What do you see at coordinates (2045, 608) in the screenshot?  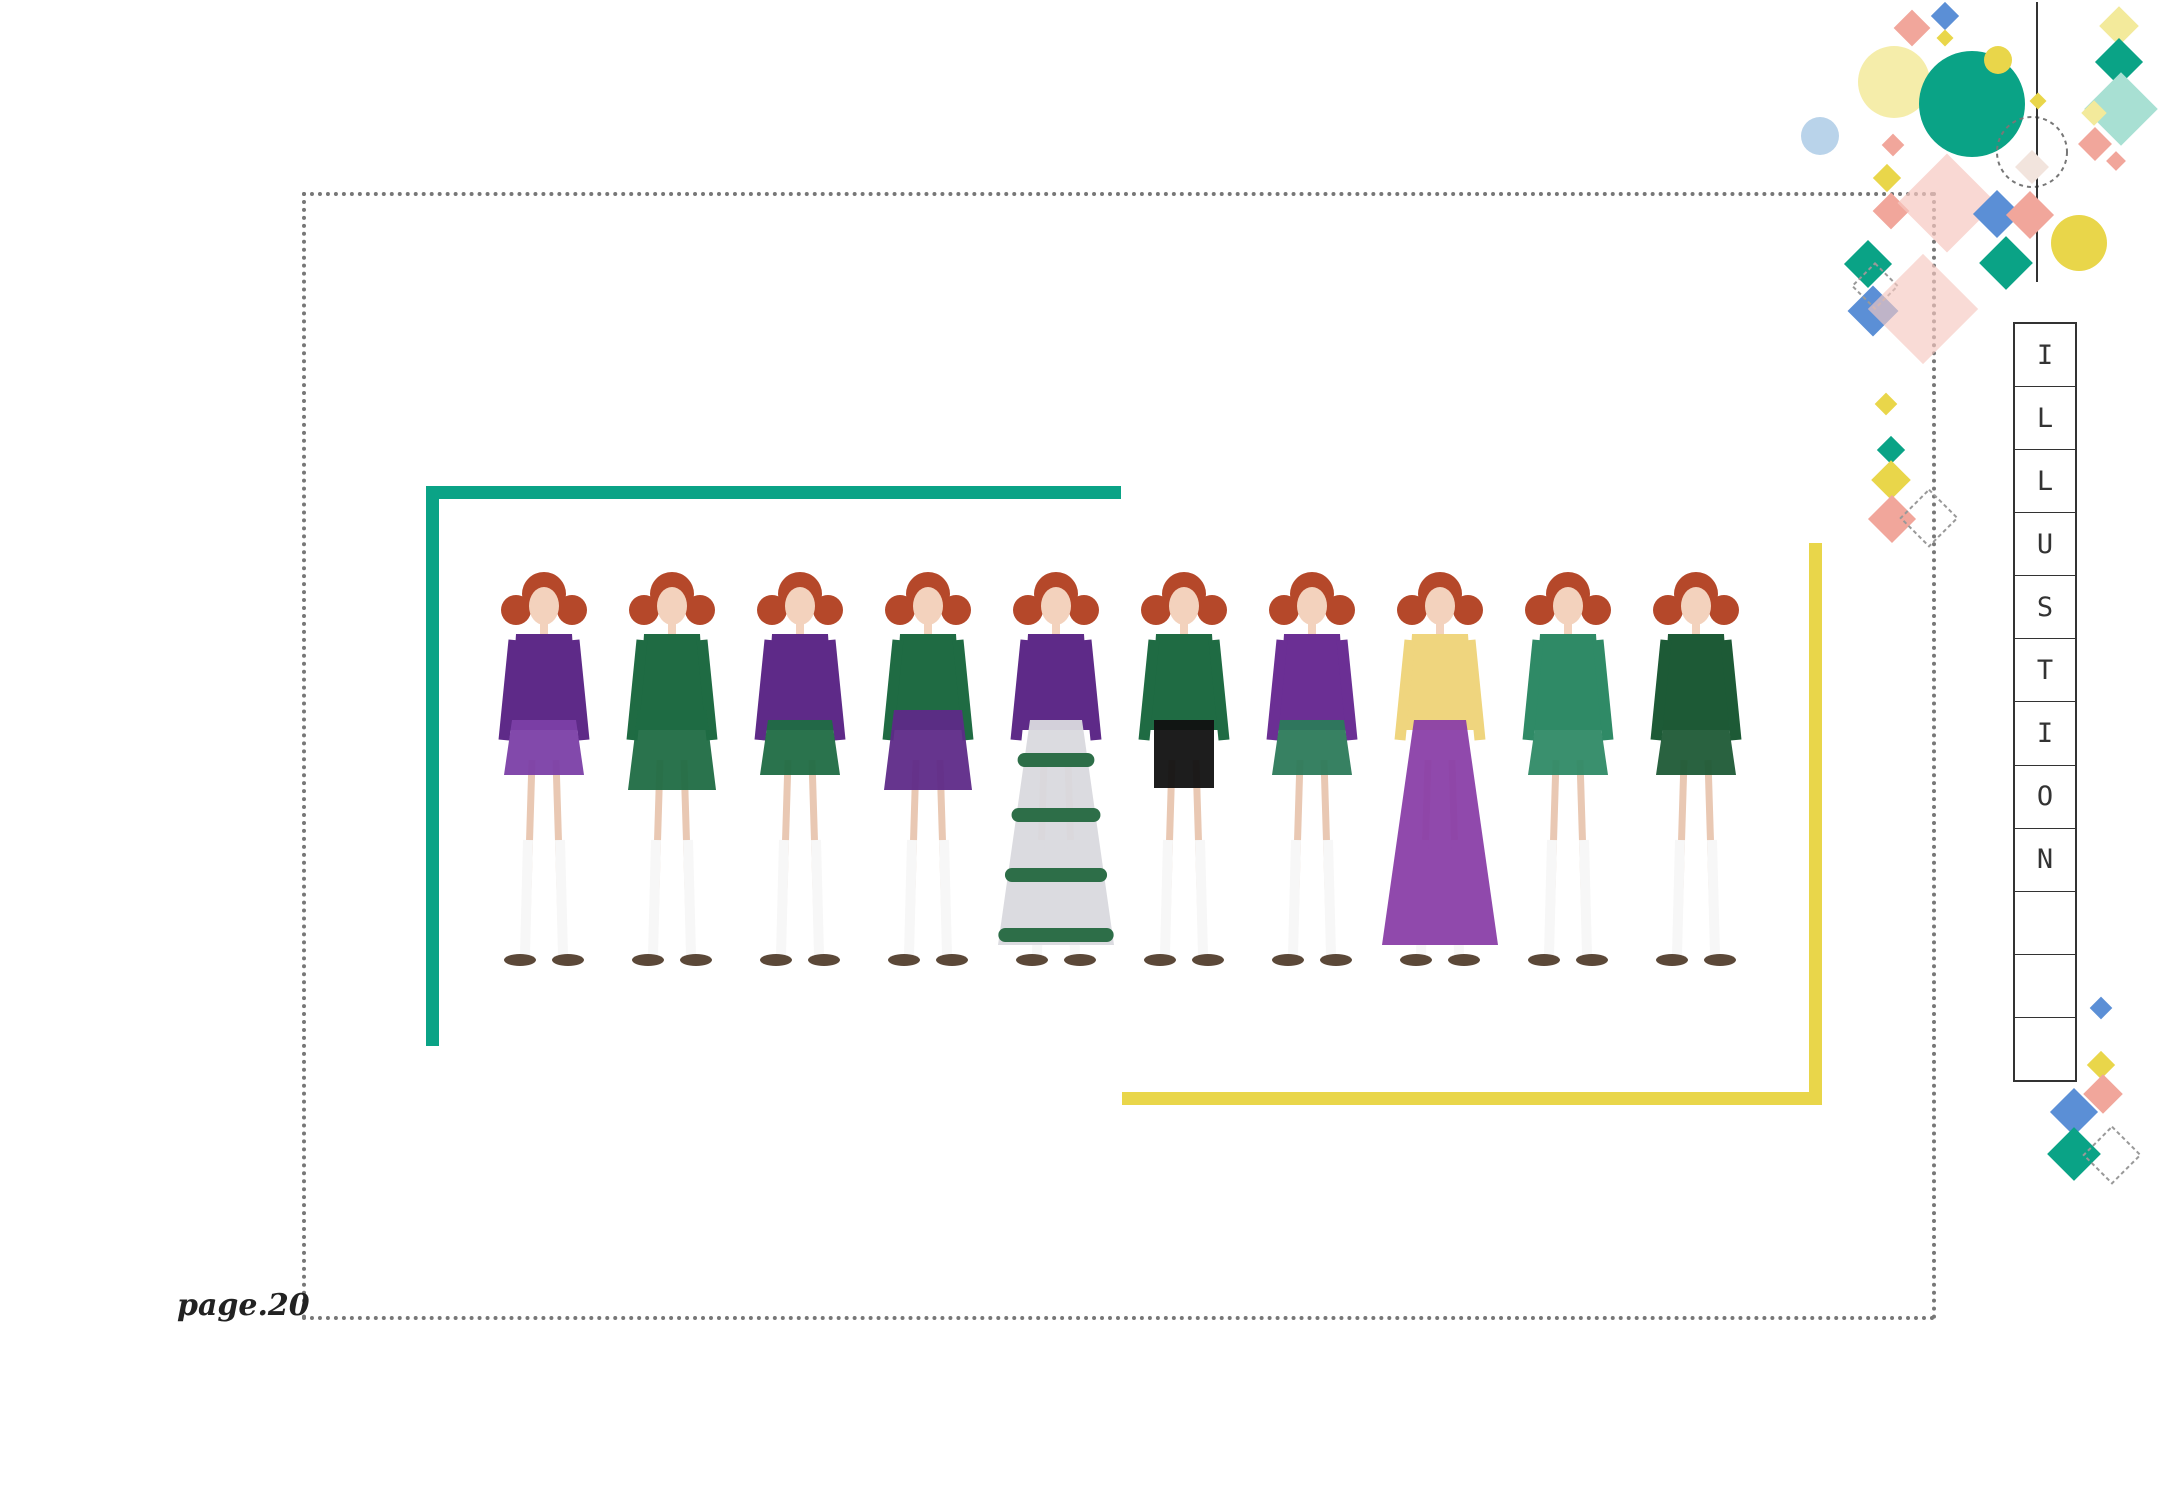 I see `letter-cell: S` at bounding box center [2045, 608].